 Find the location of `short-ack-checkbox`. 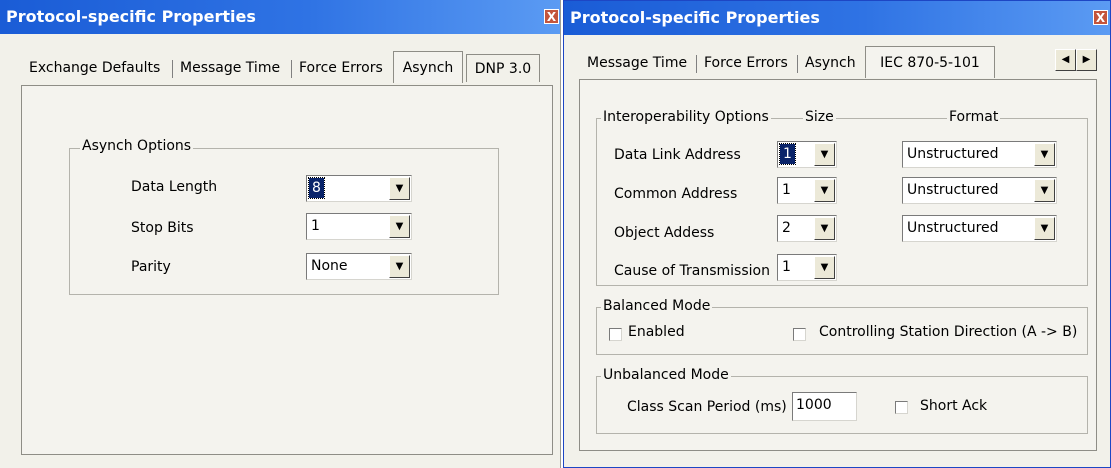

short-ack-checkbox is located at coordinates (901, 407).